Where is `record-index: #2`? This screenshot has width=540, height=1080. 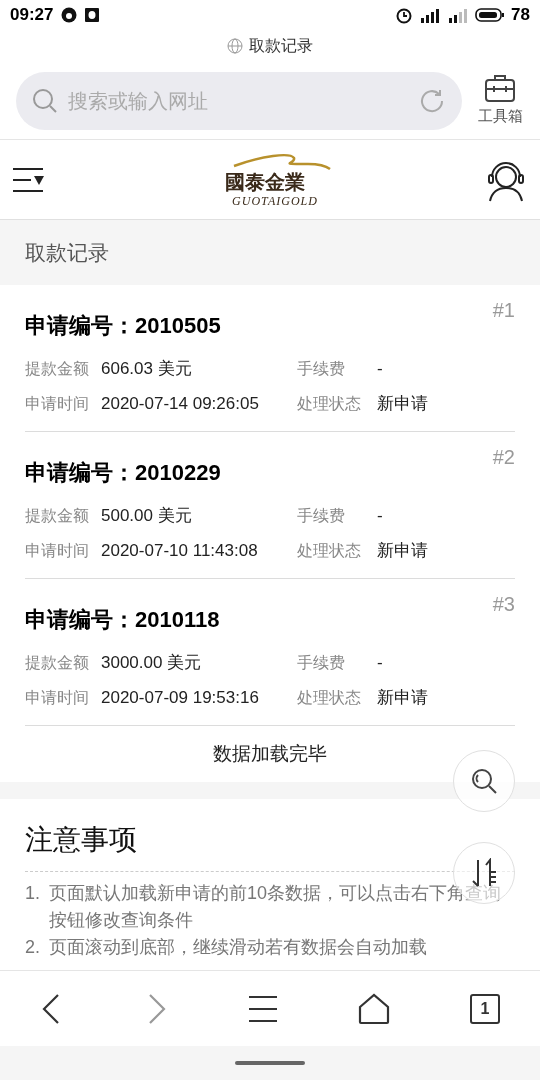
record-index: #2 is located at coordinates (503, 457).